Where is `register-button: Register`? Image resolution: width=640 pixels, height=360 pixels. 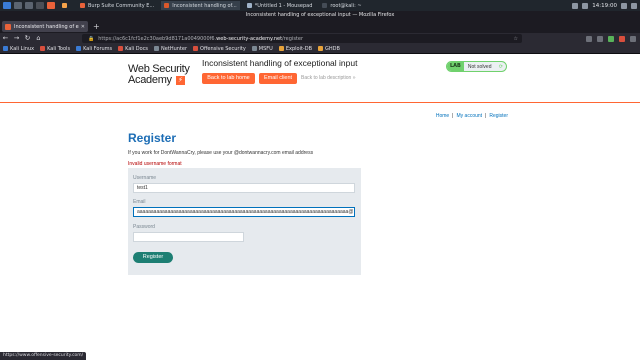
register-button: Register is located at coordinates (153, 257).